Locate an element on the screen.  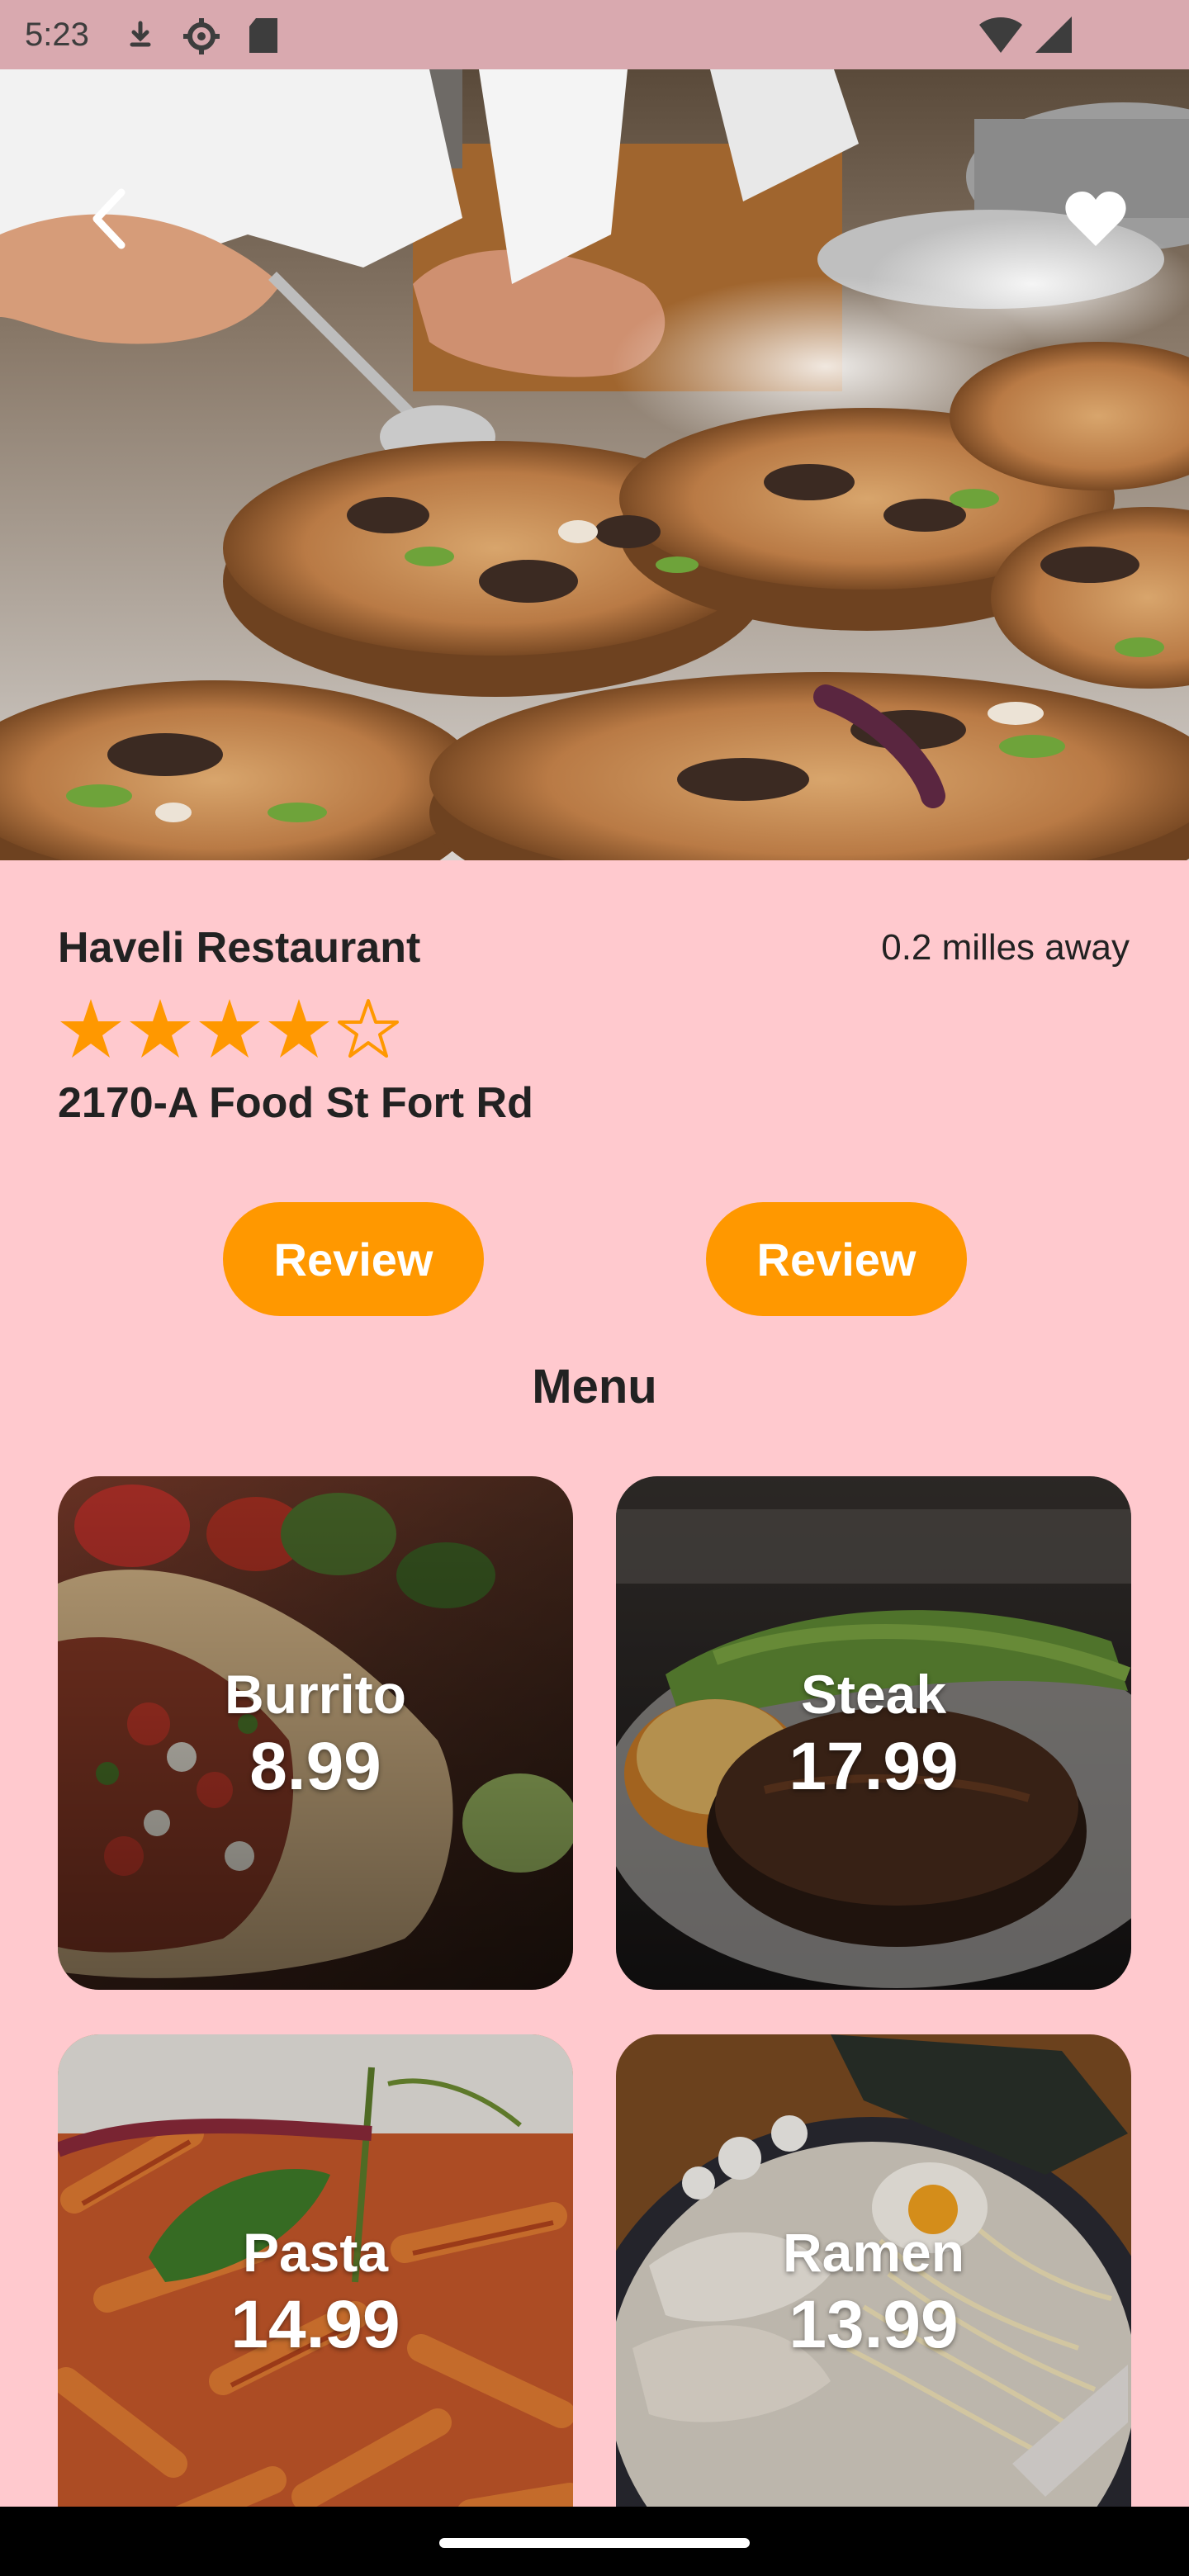
signal-icon is located at coordinates (1053, 37).